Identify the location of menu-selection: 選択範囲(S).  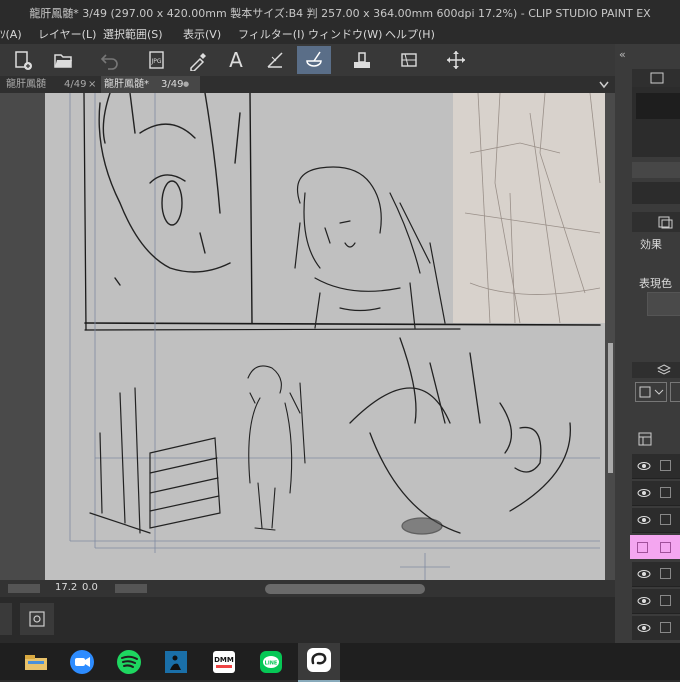
(133, 34).